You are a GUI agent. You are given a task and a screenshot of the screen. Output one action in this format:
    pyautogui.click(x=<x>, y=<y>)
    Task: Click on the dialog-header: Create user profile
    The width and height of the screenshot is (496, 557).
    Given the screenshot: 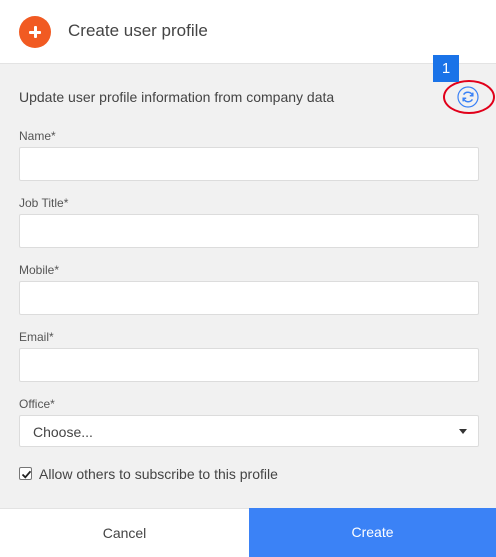 What is the action you would take?
    pyautogui.click(x=248, y=32)
    